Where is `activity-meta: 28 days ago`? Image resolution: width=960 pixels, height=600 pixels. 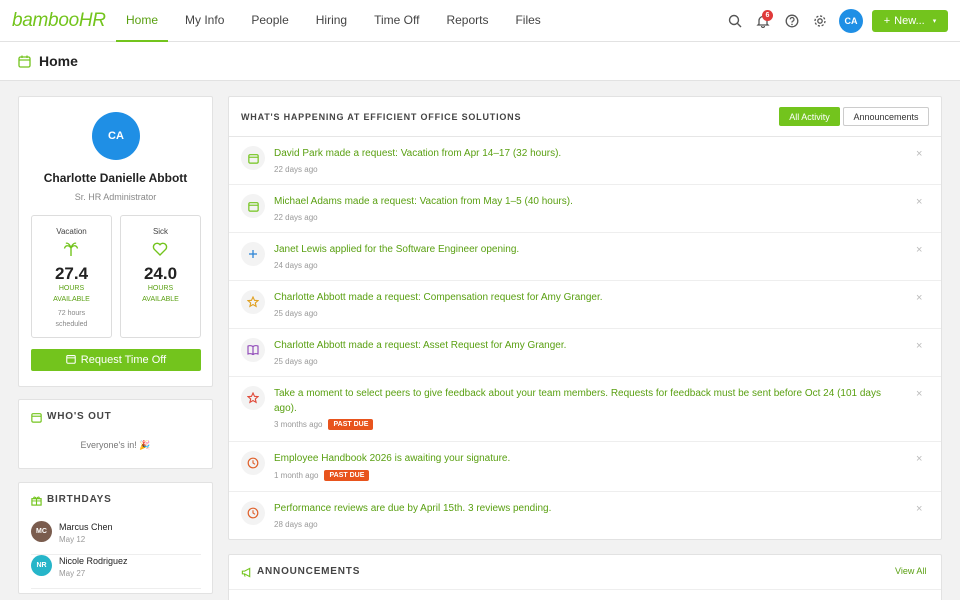 activity-meta: 28 days ago is located at coordinates (296, 524).